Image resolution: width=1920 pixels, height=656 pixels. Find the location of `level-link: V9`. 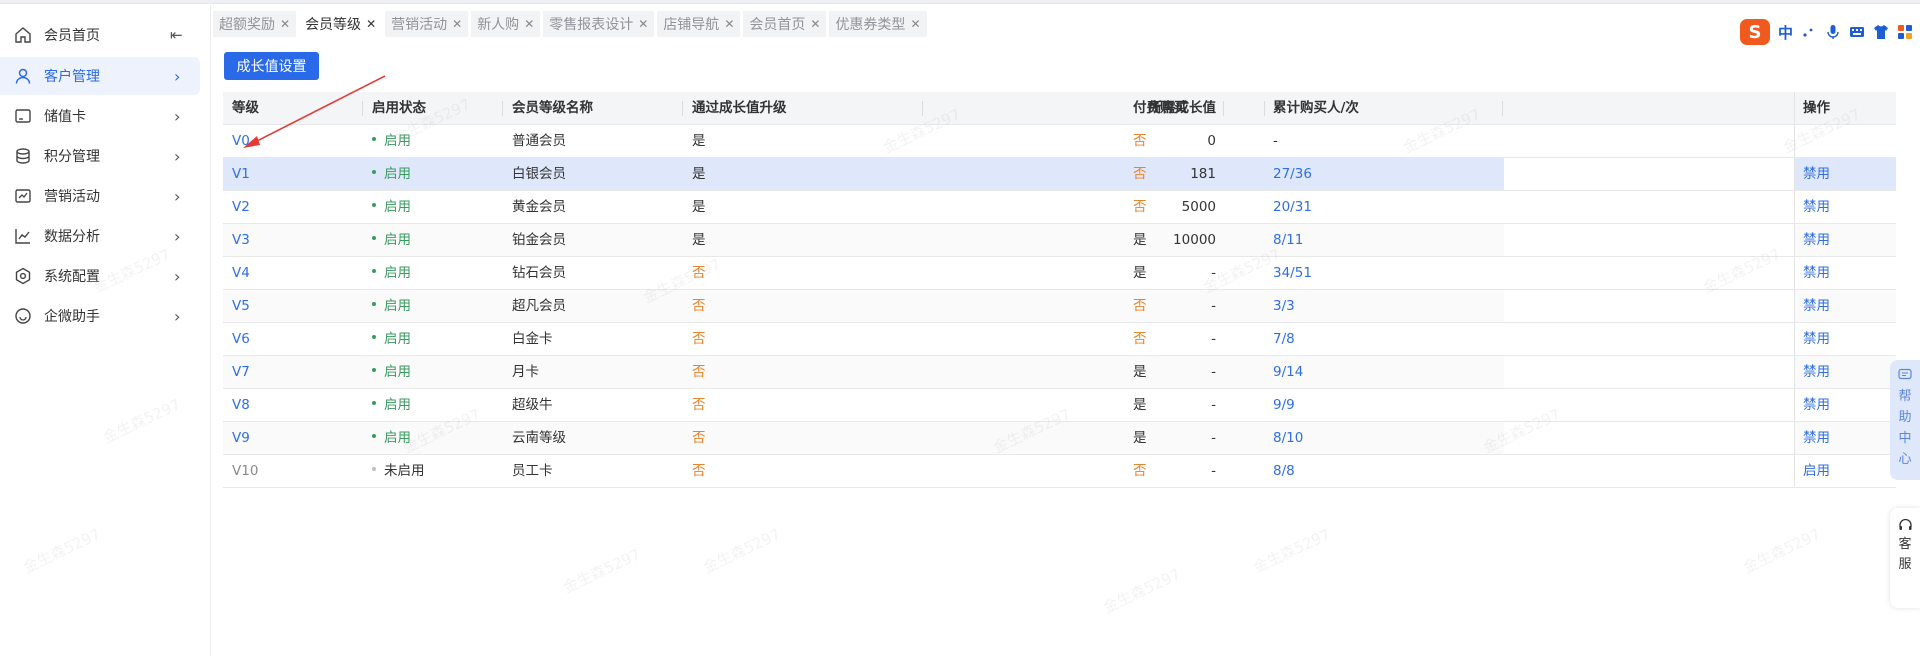

level-link: V9 is located at coordinates (241, 438).